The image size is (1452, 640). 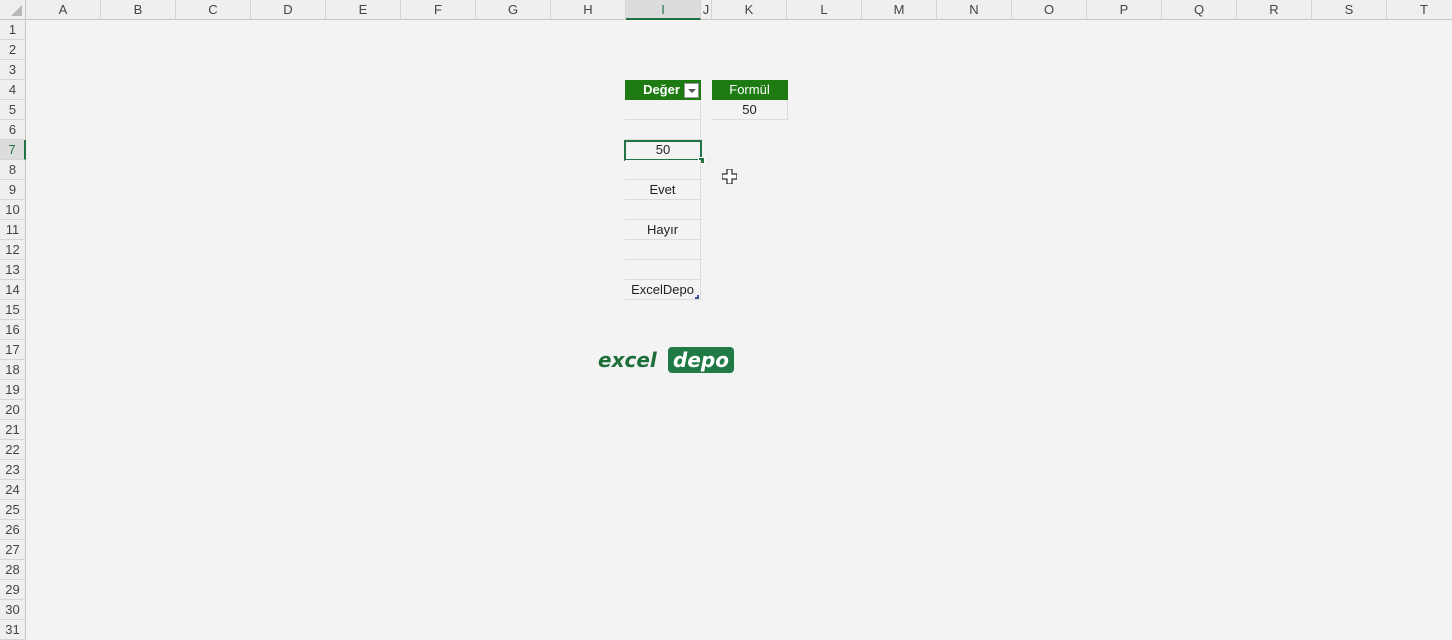 I want to click on formul-value: 50, so click(x=749, y=109).